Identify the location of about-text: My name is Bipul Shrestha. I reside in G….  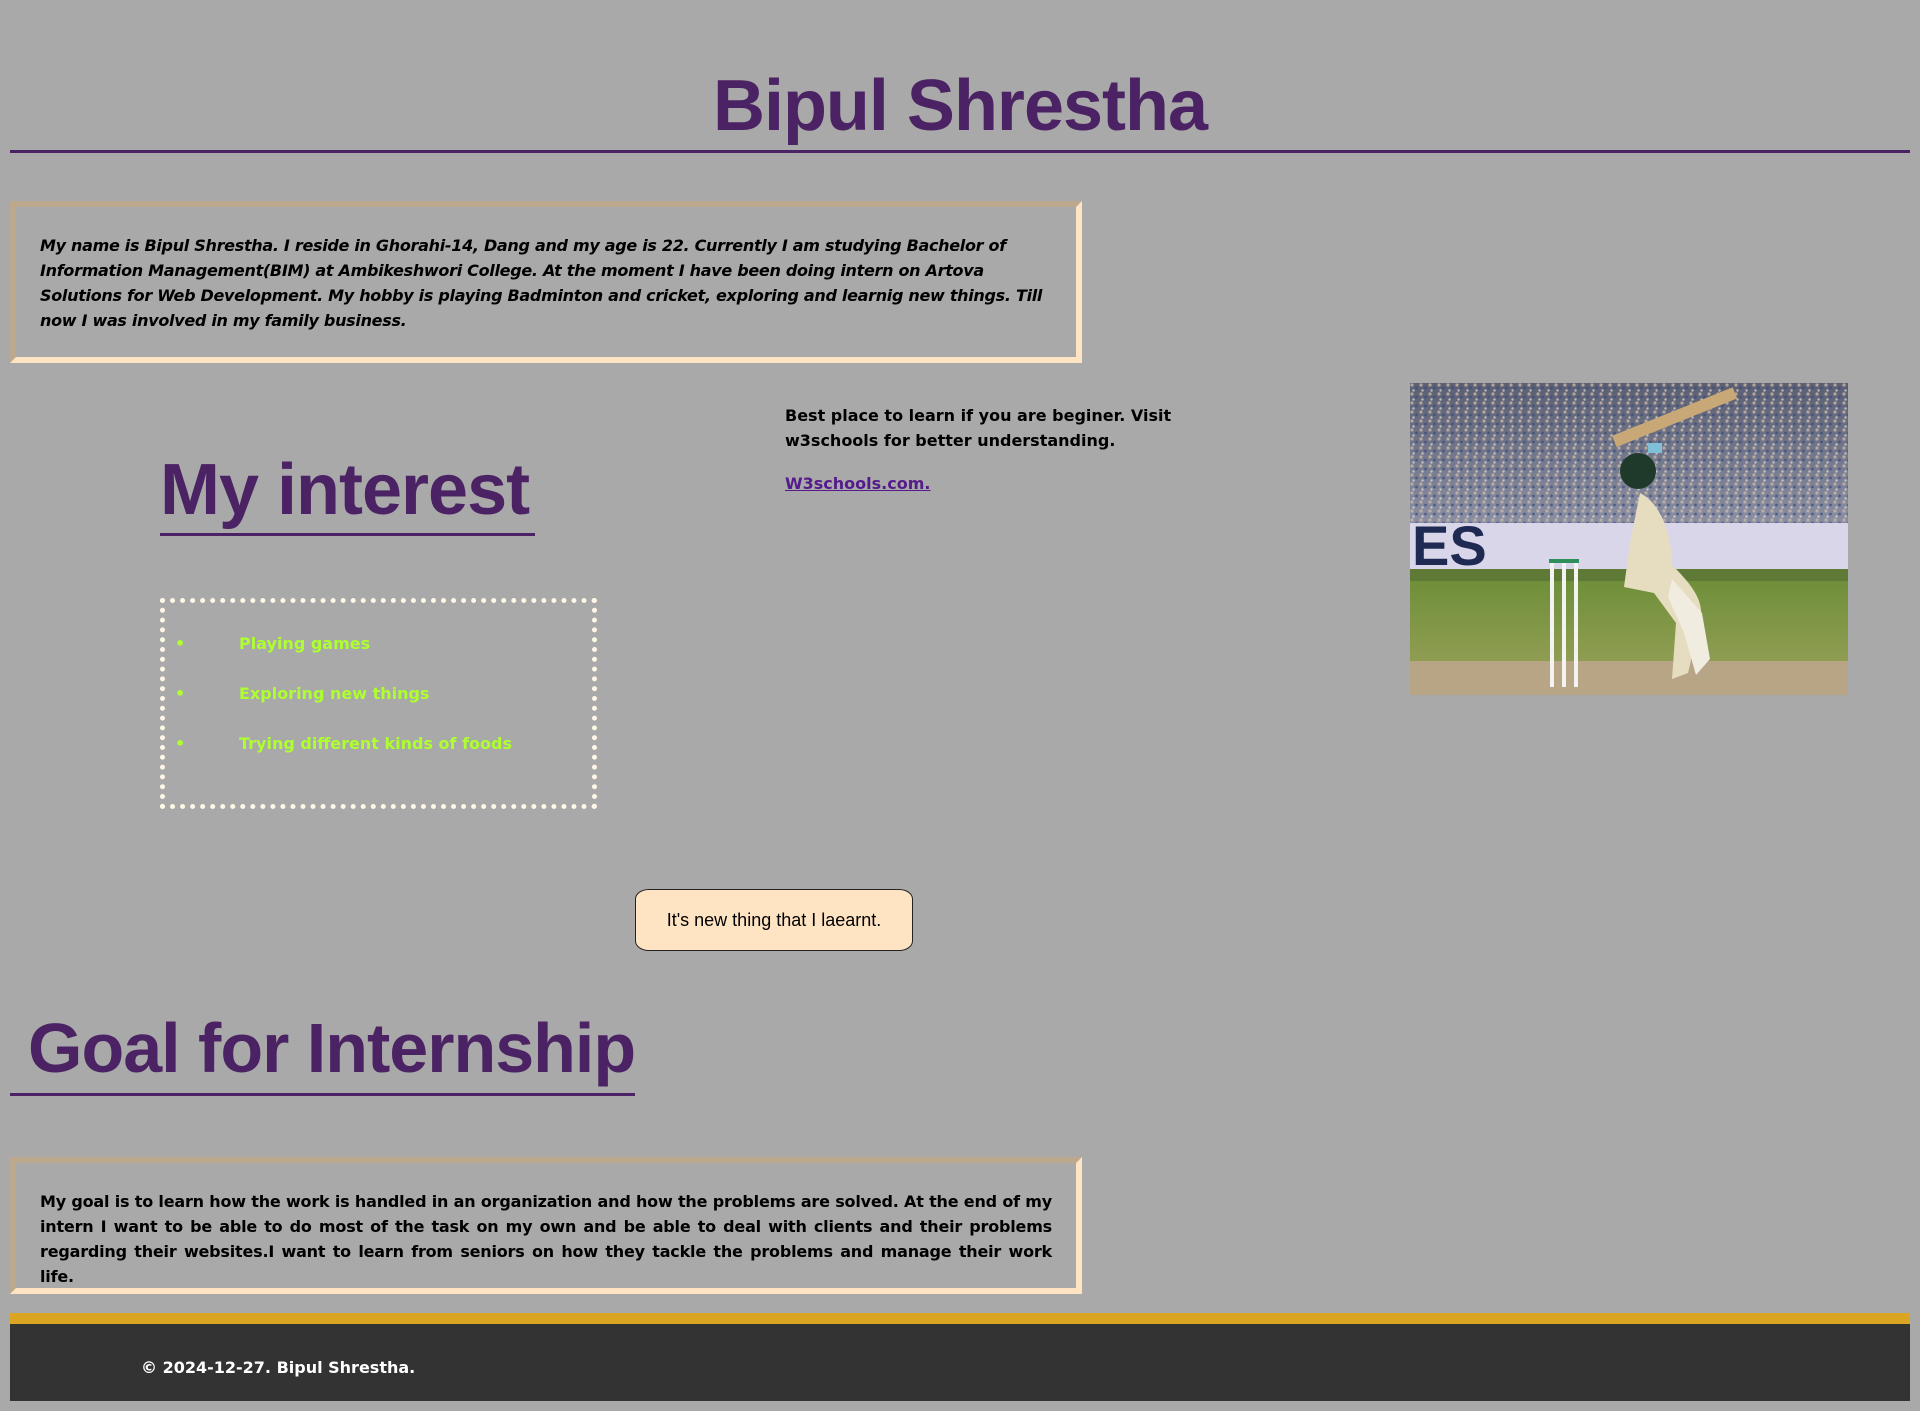
(541, 283).